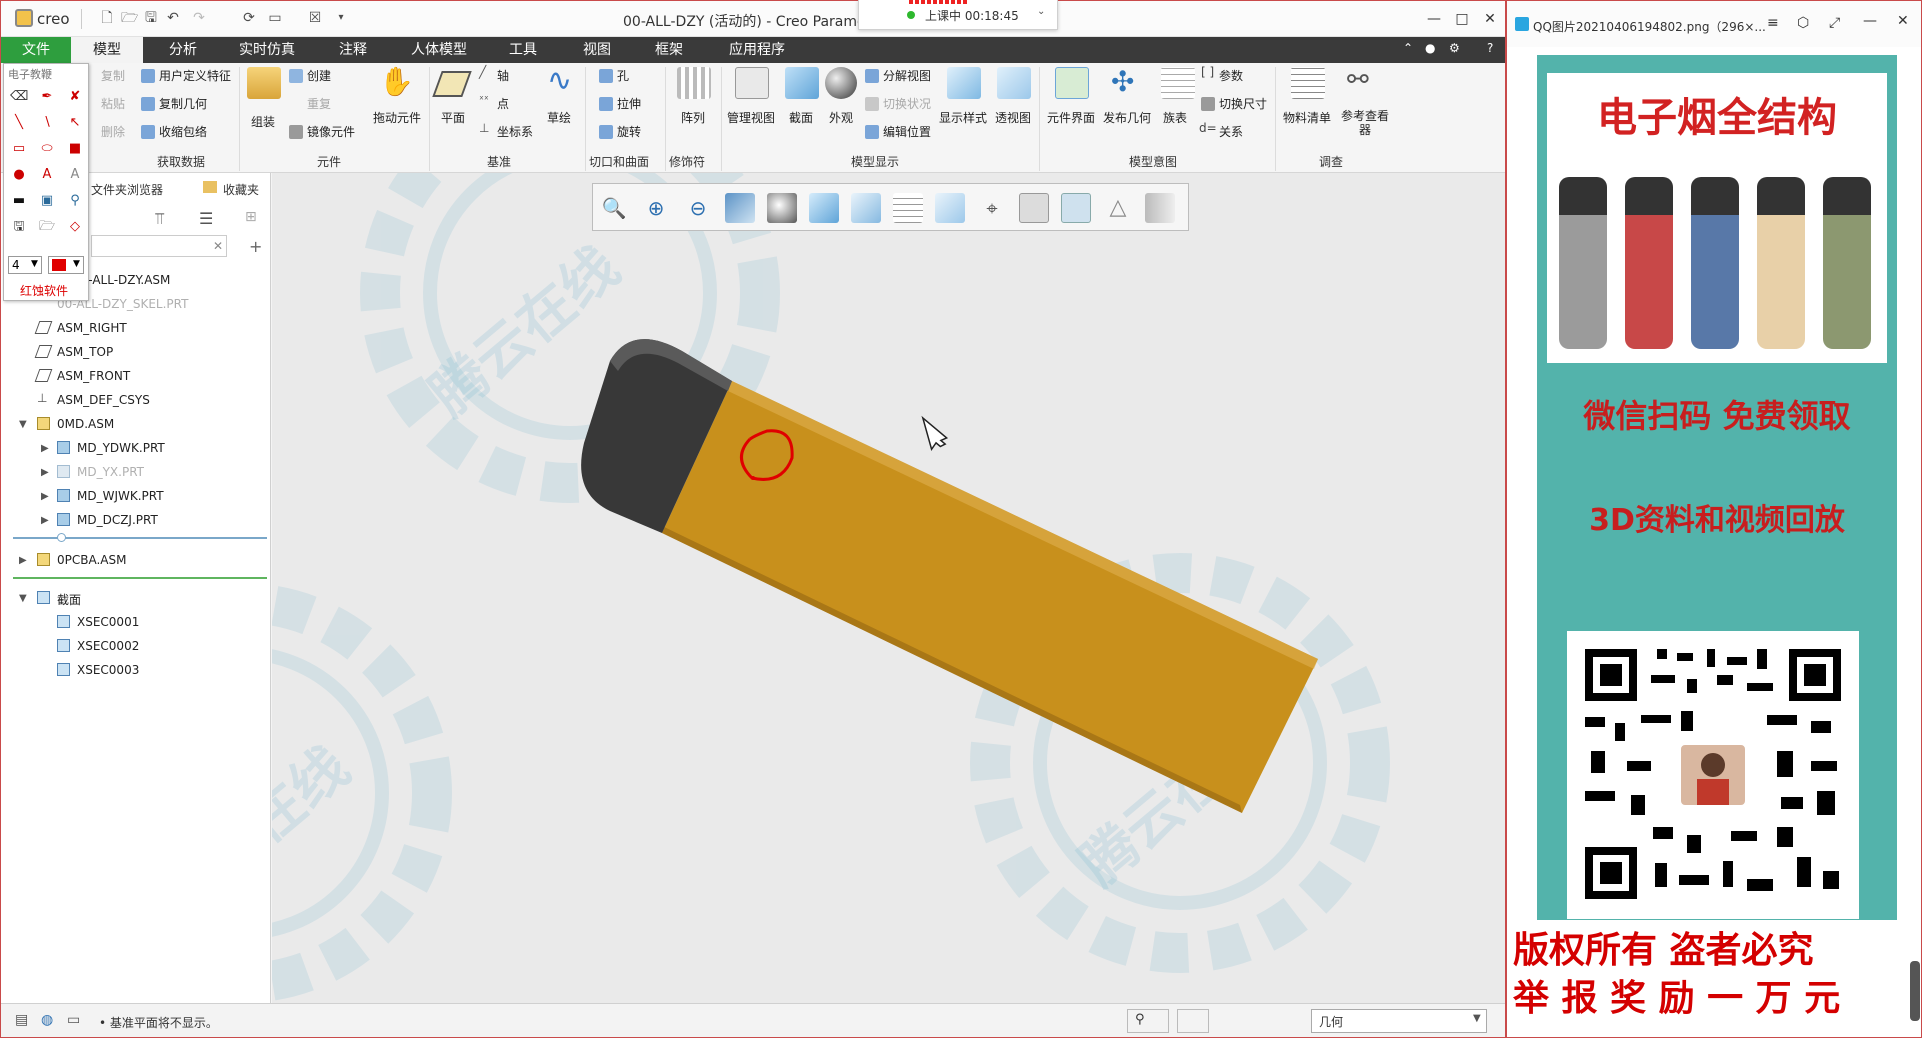 This screenshot has height=1038, width=1922. Describe the element at coordinates (75, 227) in the screenshot. I see `shape-icon: ◇` at that location.